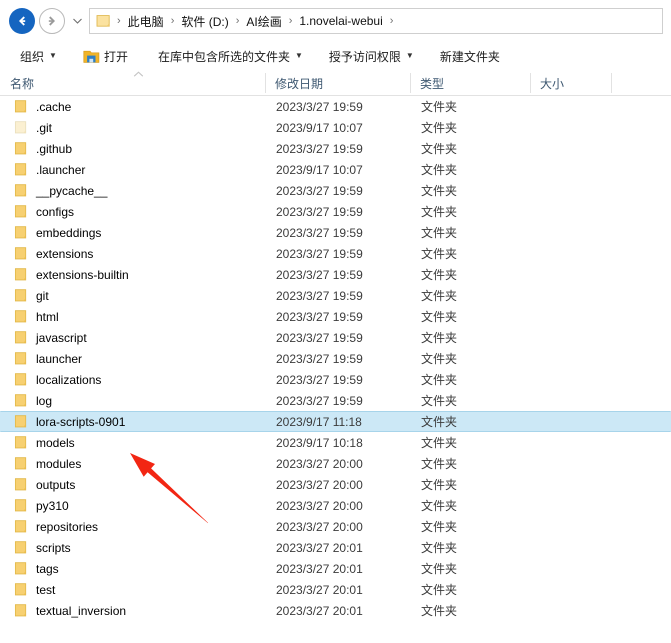 The image size is (671, 643). I want to click on file-name-label: .github, so click(54, 148).